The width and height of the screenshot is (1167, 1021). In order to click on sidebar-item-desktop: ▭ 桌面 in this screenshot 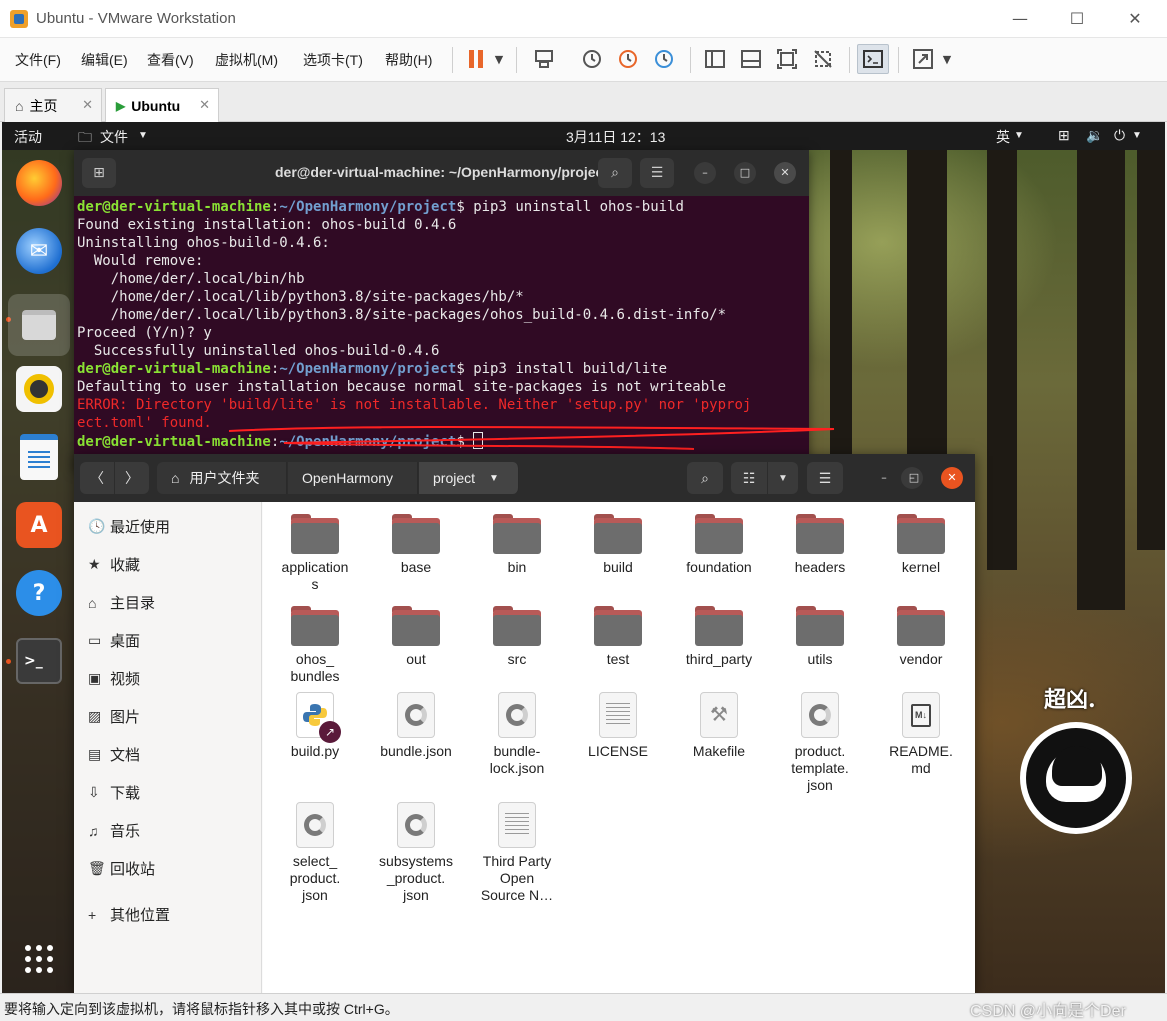, I will do `click(114, 640)`.